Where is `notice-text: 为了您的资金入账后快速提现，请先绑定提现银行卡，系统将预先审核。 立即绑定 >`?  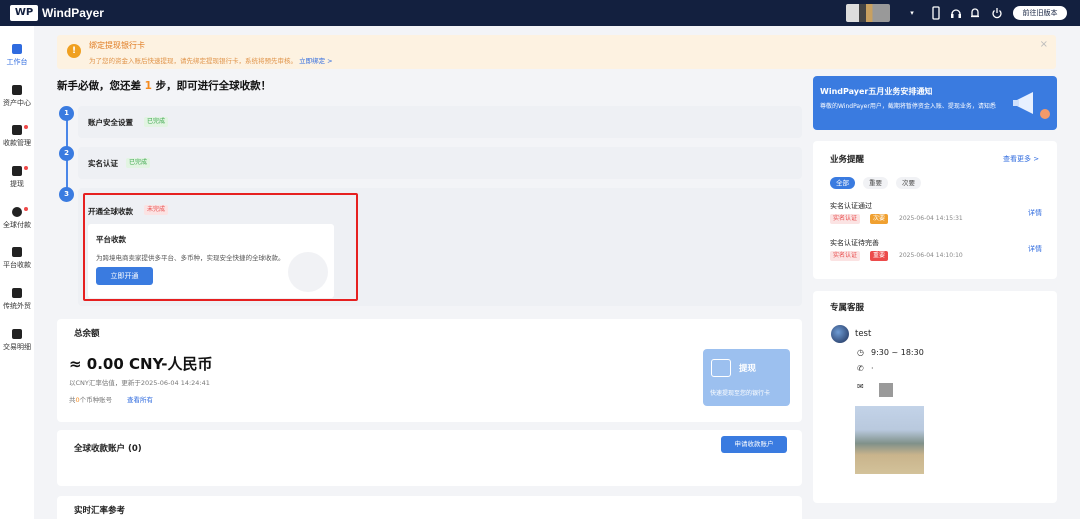 notice-text: 为了您的资金入账后快速提现，请先绑定提现银行卡，系统将预先审核。 立即绑定 > is located at coordinates (211, 60).